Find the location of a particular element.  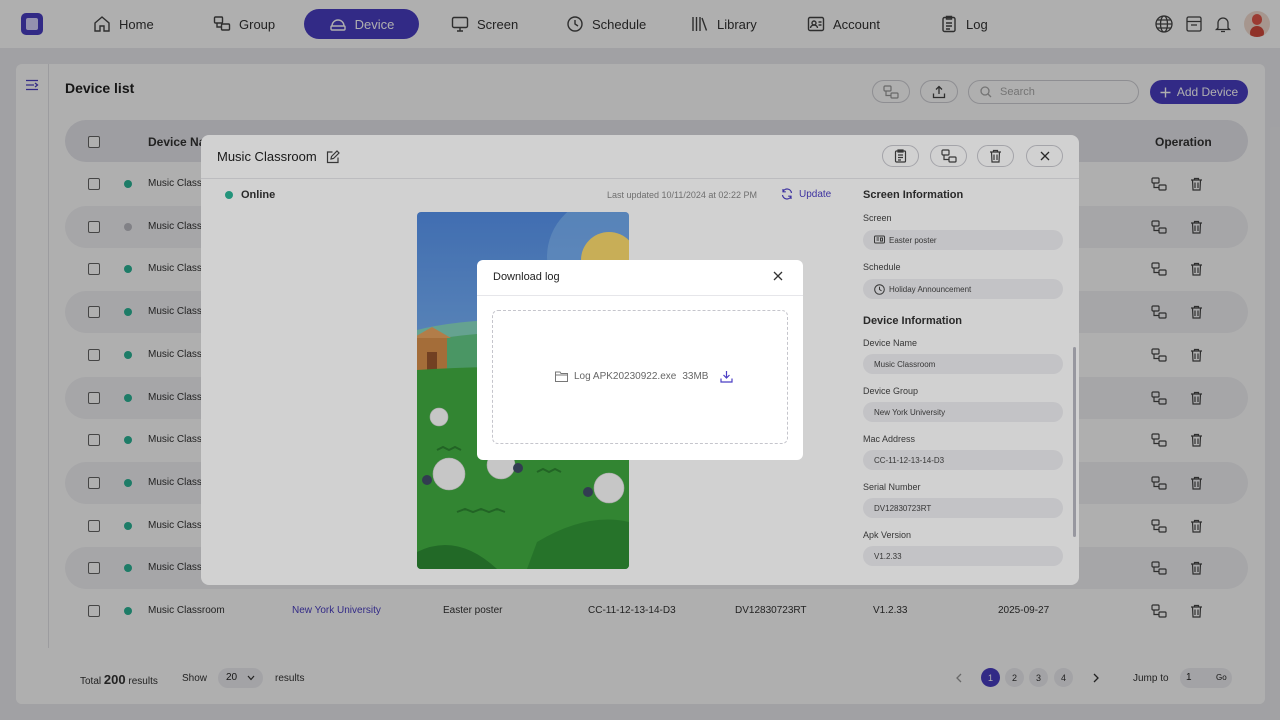

dialog-divider is located at coordinates (640, 295).